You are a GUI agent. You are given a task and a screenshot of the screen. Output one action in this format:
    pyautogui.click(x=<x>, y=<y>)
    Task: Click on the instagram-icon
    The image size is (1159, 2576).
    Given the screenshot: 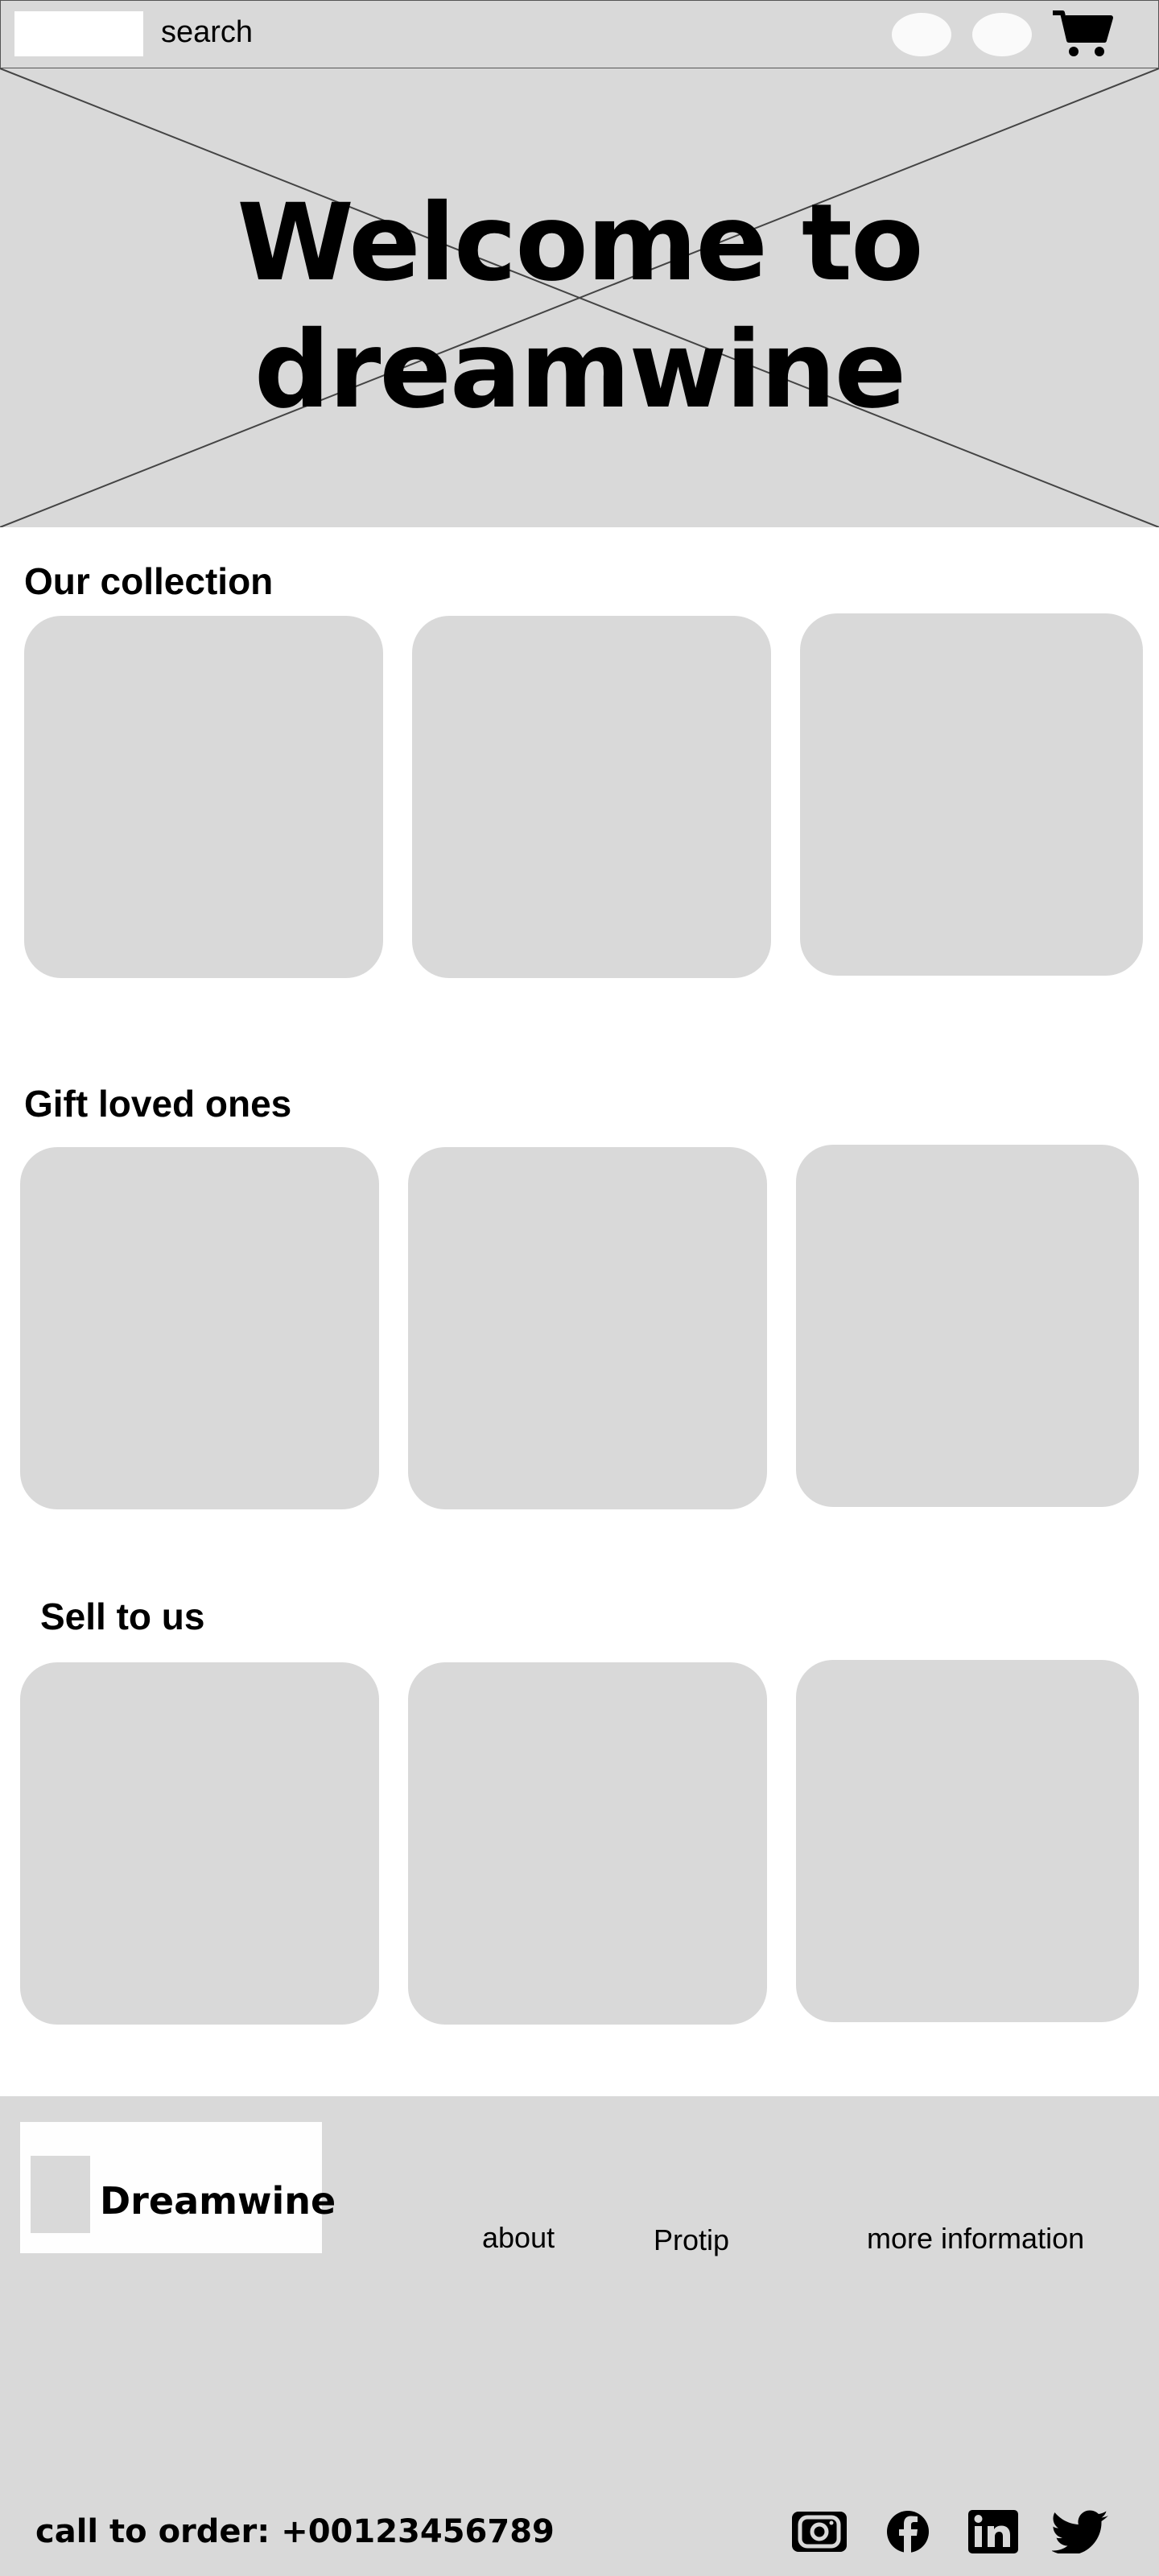 What is the action you would take?
    pyautogui.click(x=819, y=2531)
    